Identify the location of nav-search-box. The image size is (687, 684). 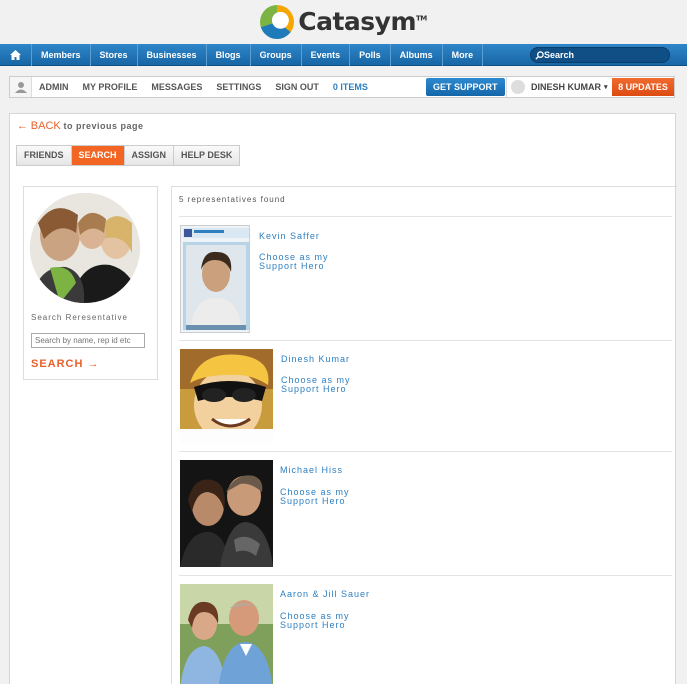
(600, 55).